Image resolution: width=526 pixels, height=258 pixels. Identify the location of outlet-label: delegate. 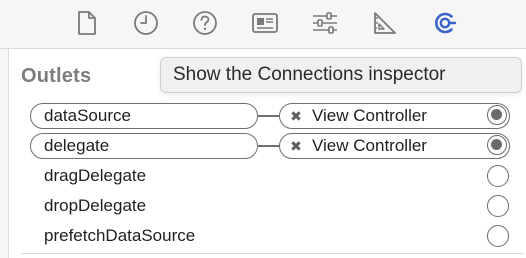
(77, 145).